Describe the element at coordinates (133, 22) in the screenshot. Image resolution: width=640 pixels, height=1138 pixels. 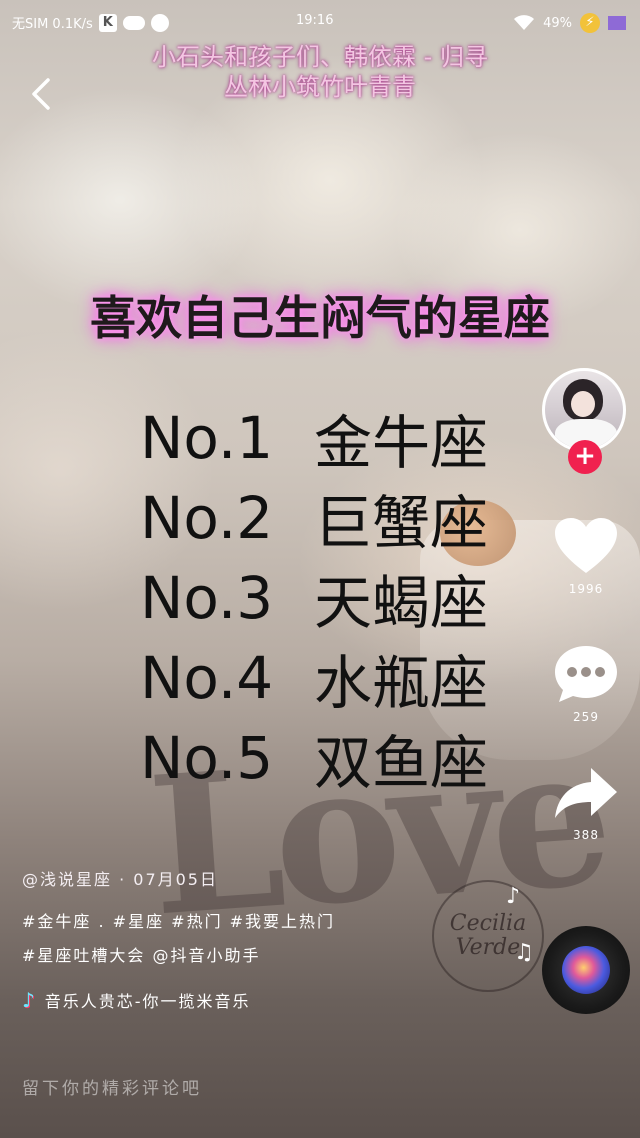
I see `cloud-icon` at that location.